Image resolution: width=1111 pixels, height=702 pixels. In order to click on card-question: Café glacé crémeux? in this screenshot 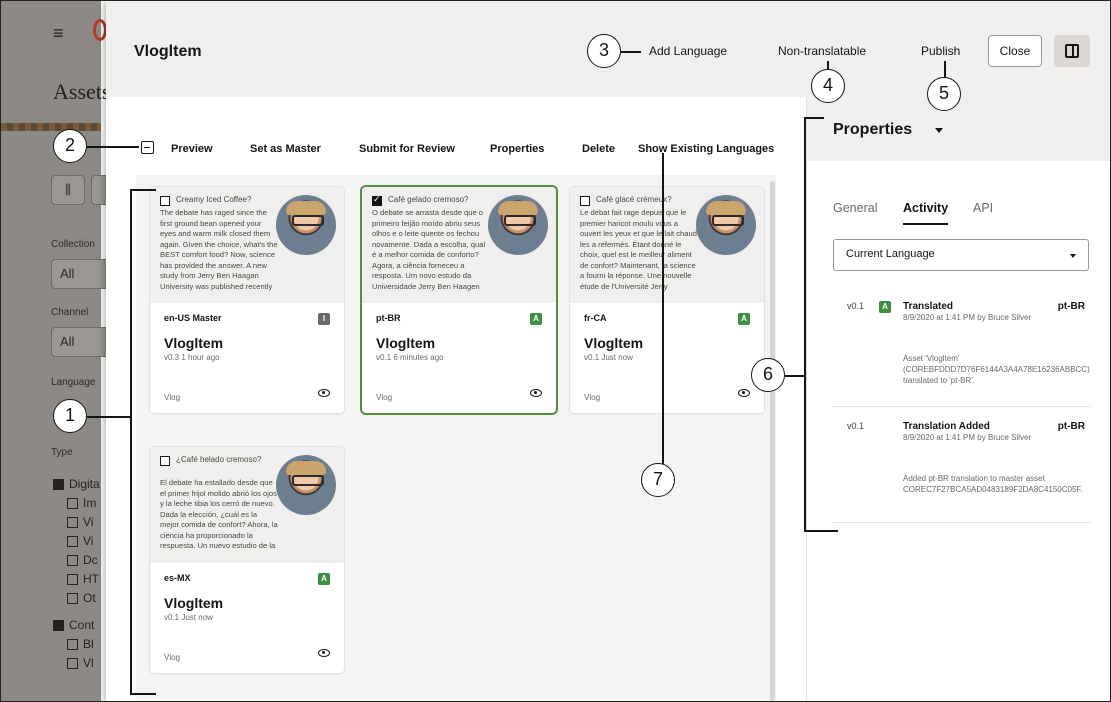, I will do `click(634, 199)`.